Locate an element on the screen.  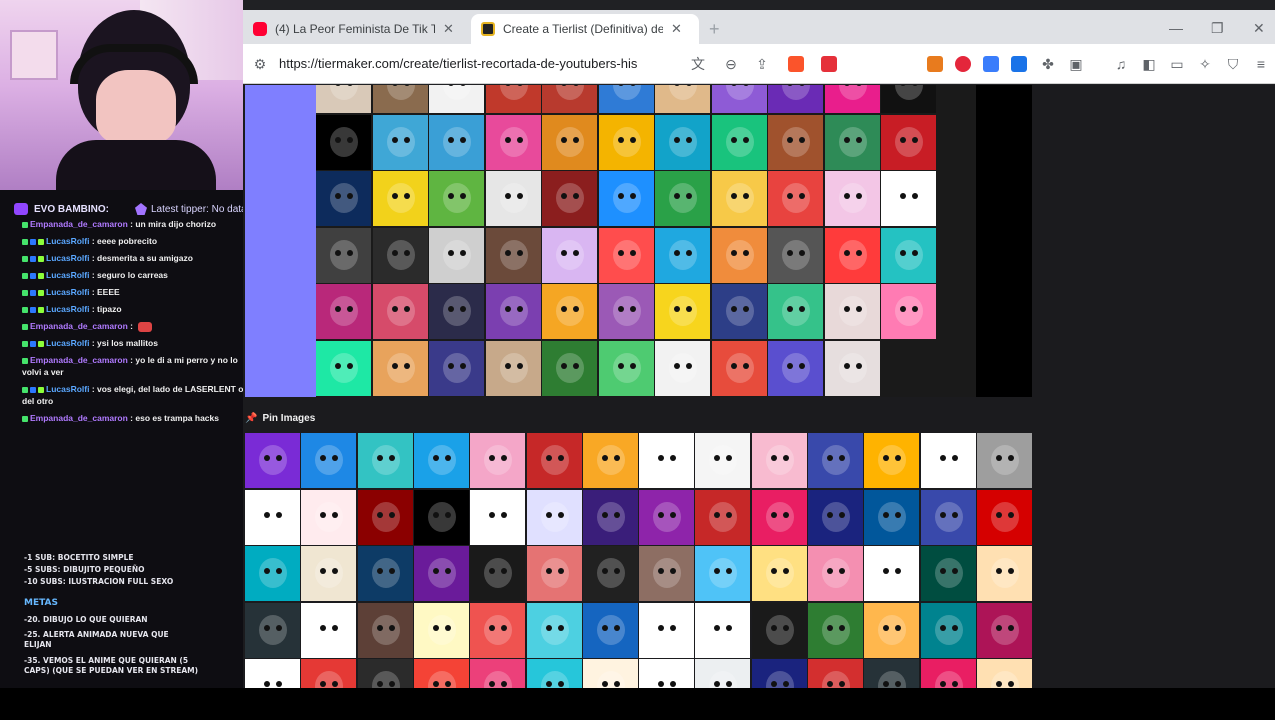
brave-shields-icon is located at coordinates (796, 64).